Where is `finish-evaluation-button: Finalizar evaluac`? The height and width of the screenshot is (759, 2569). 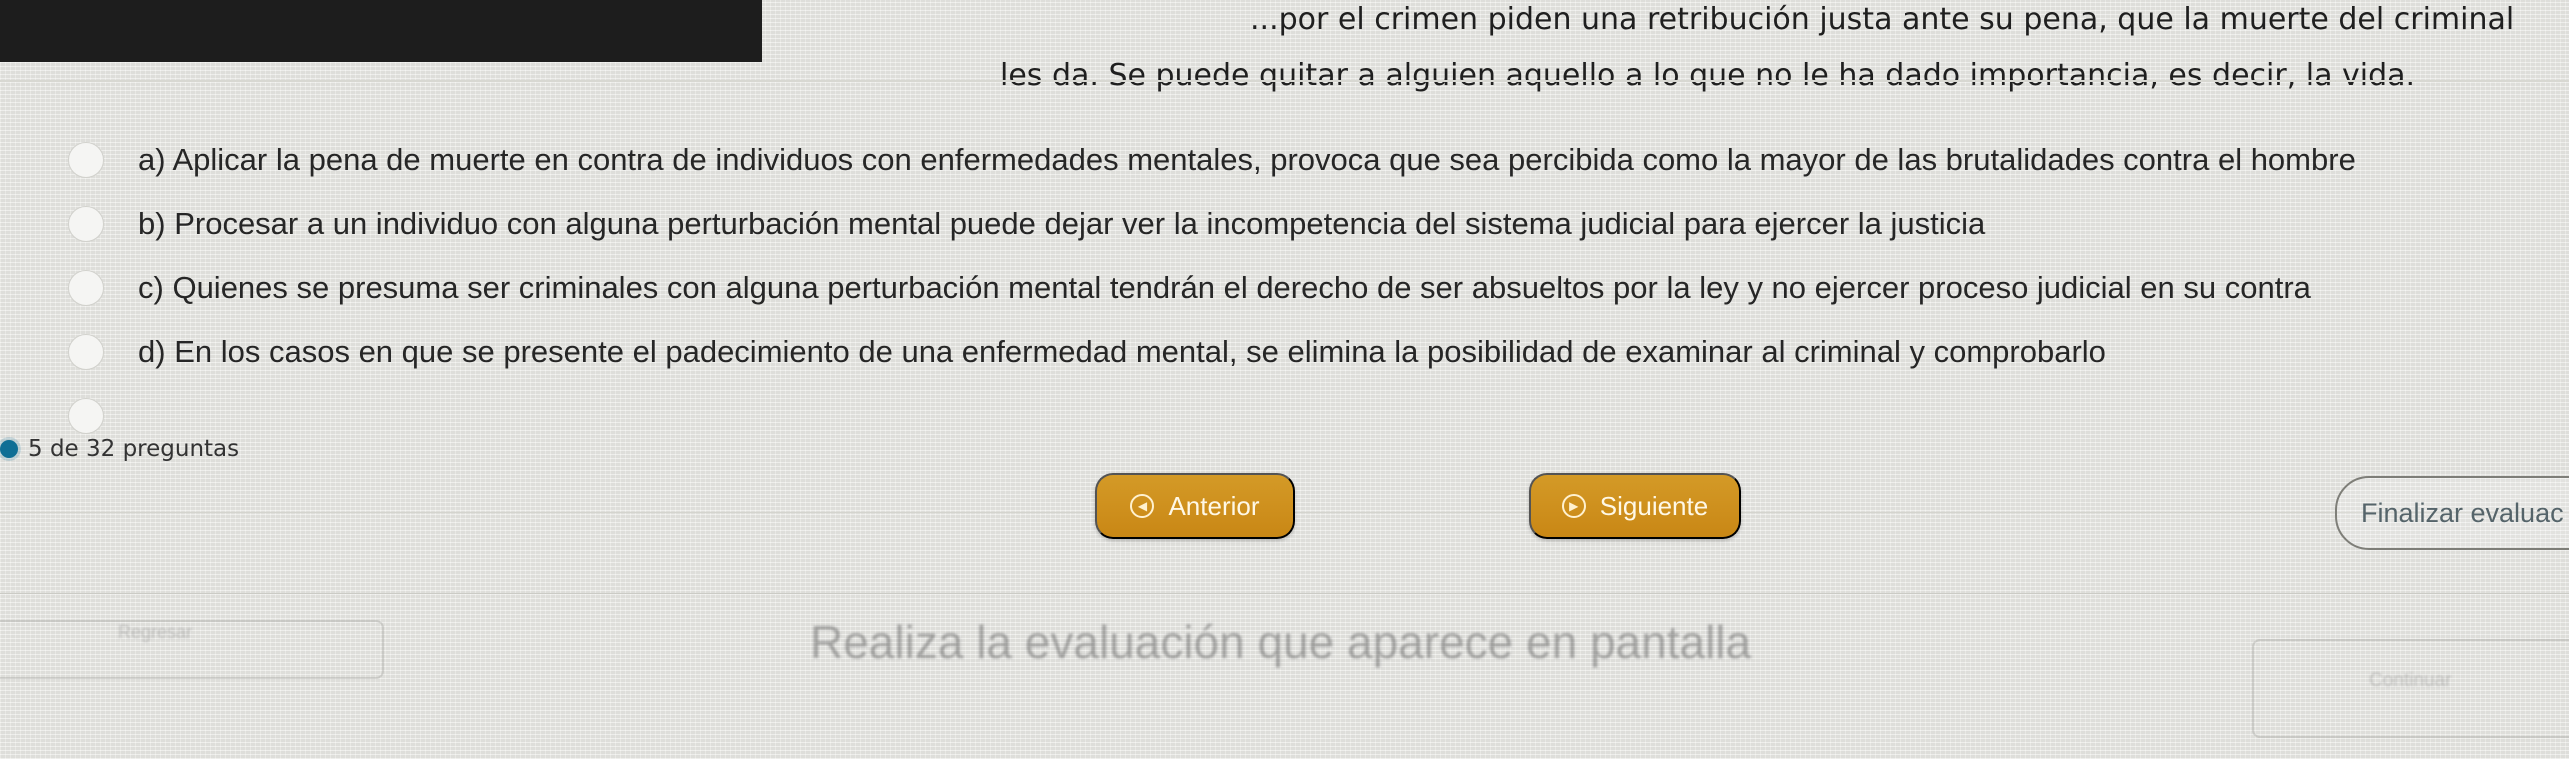 finish-evaluation-button: Finalizar evaluac is located at coordinates (2452, 513).